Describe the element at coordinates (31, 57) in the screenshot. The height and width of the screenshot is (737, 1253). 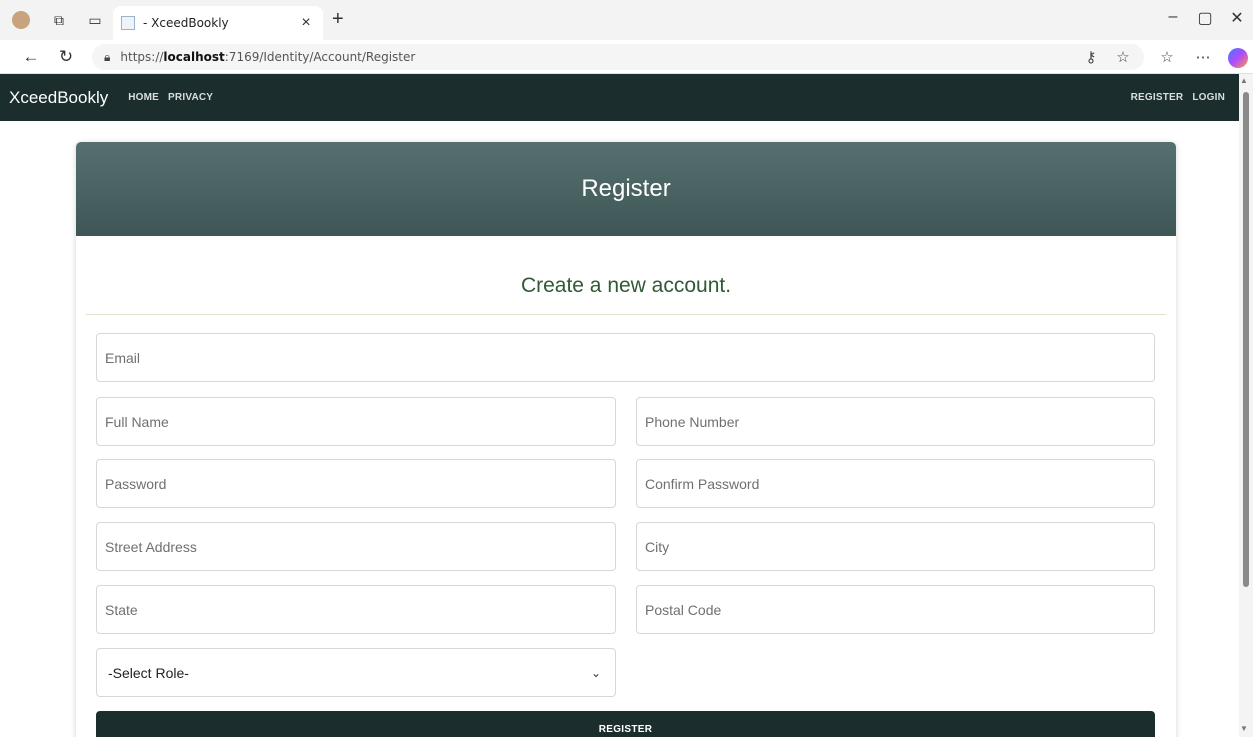
I see `back-arrow-icon: ←` at that location.